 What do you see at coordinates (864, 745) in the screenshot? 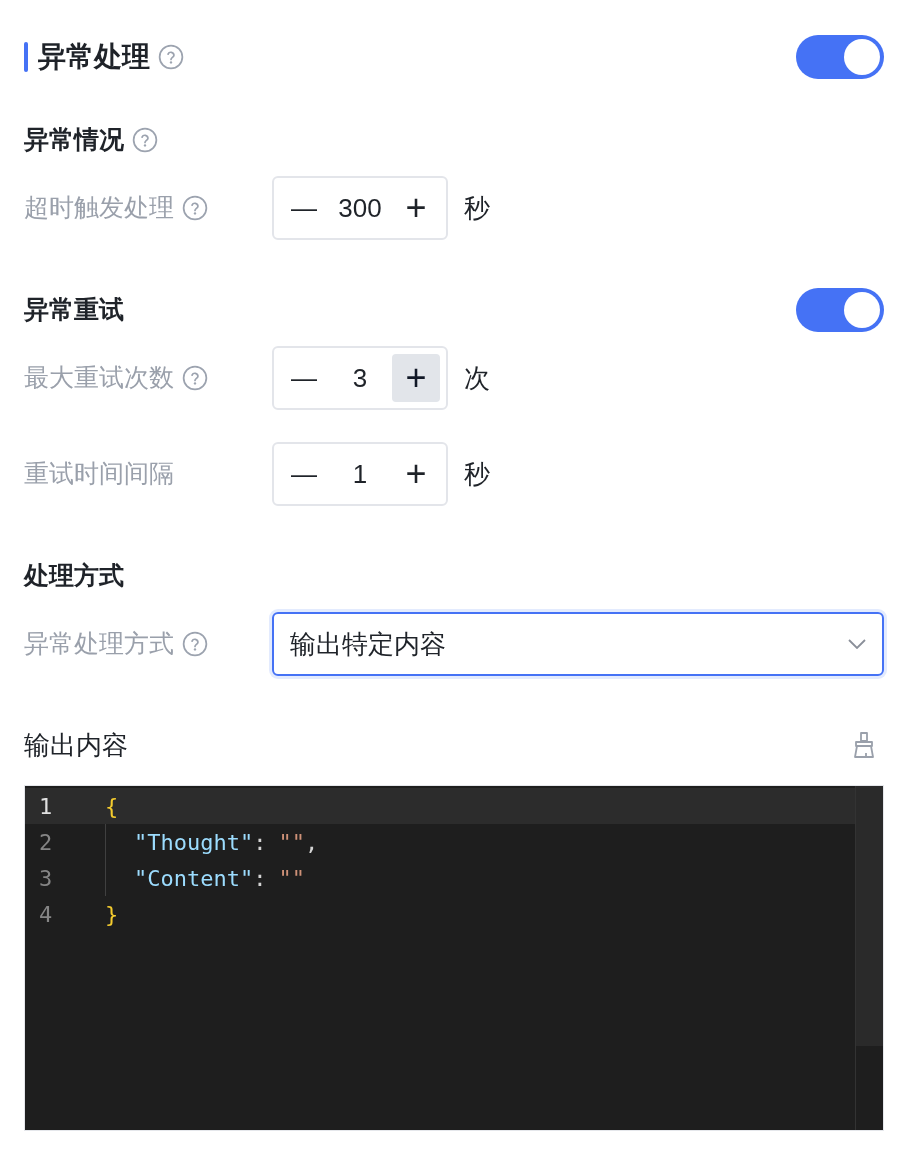
I see `broom-icon` at bounding box center [864, 745].